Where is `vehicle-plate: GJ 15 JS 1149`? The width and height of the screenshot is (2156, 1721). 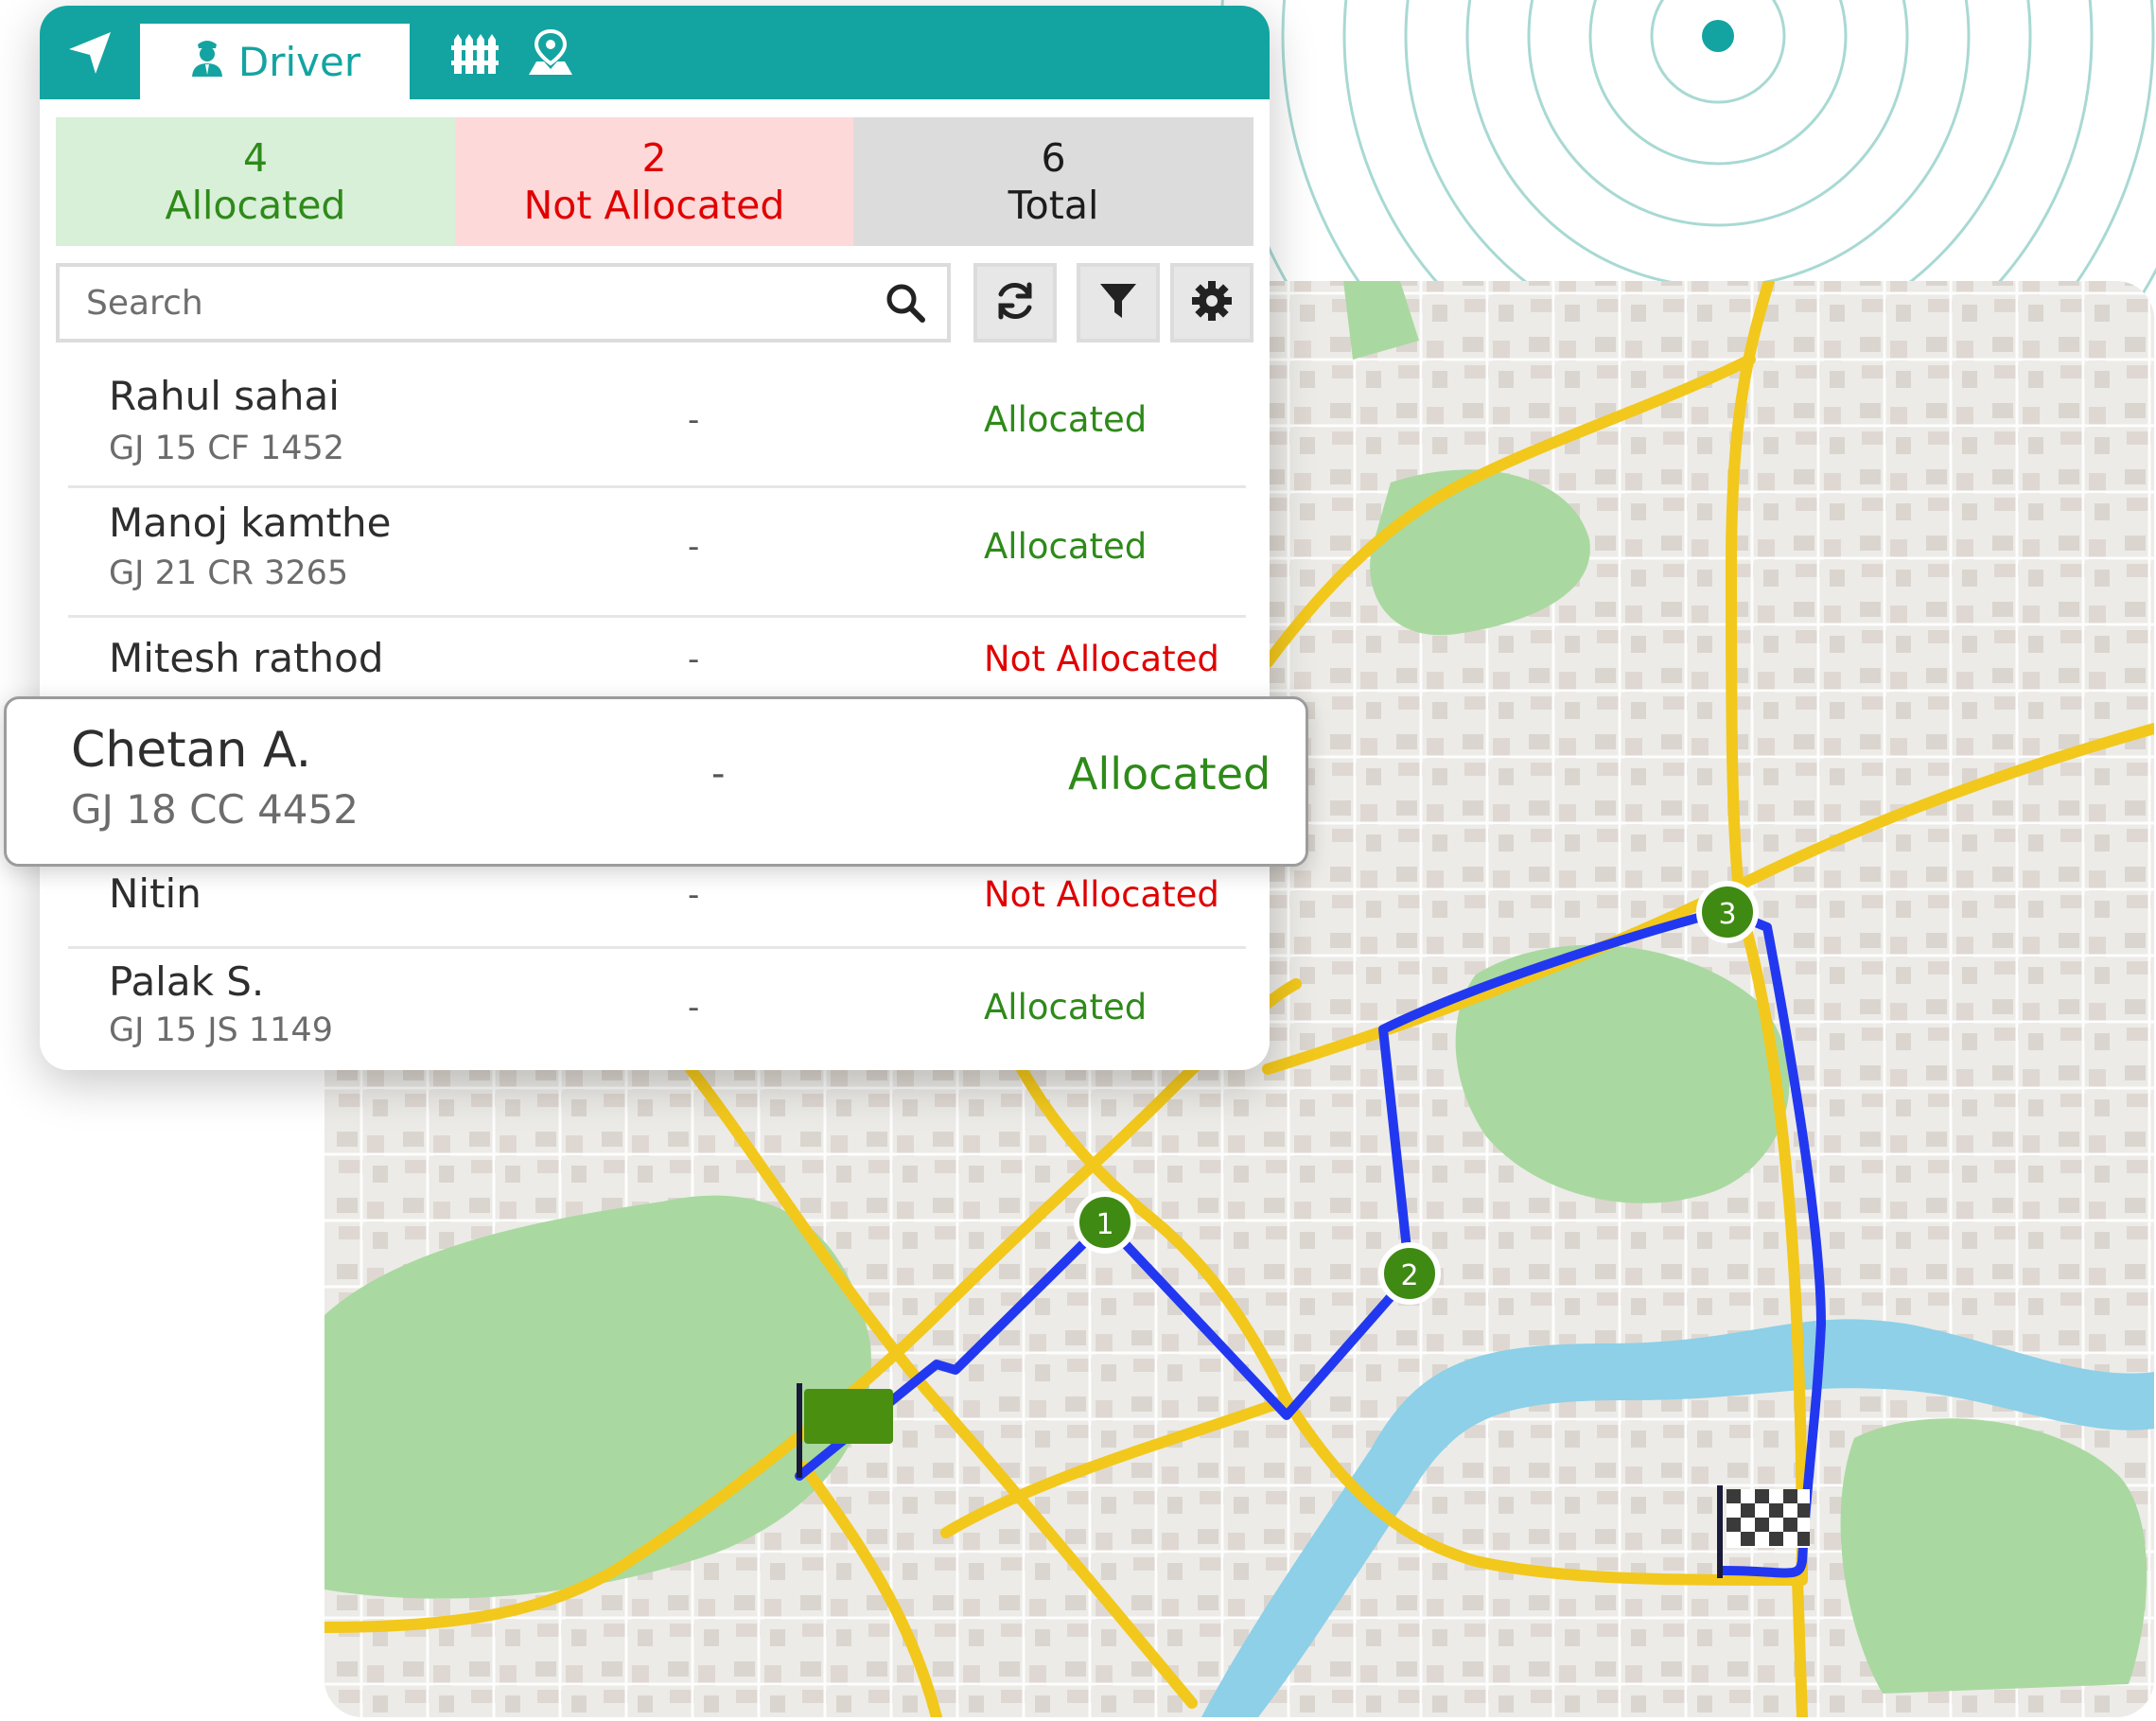 vehicle-plate: GJ 15 JS 1149 is located at coordinates (221, 1030).